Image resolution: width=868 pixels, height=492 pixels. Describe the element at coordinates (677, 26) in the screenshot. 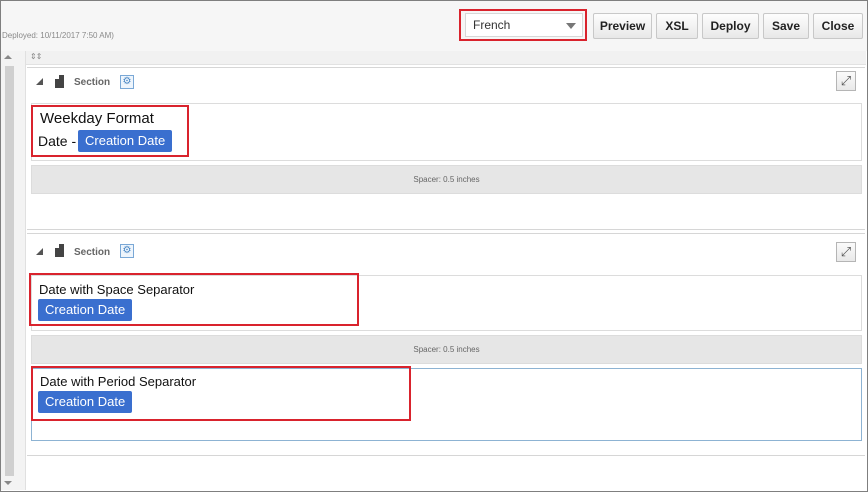

I see `xsl-button: XSL` at that location.